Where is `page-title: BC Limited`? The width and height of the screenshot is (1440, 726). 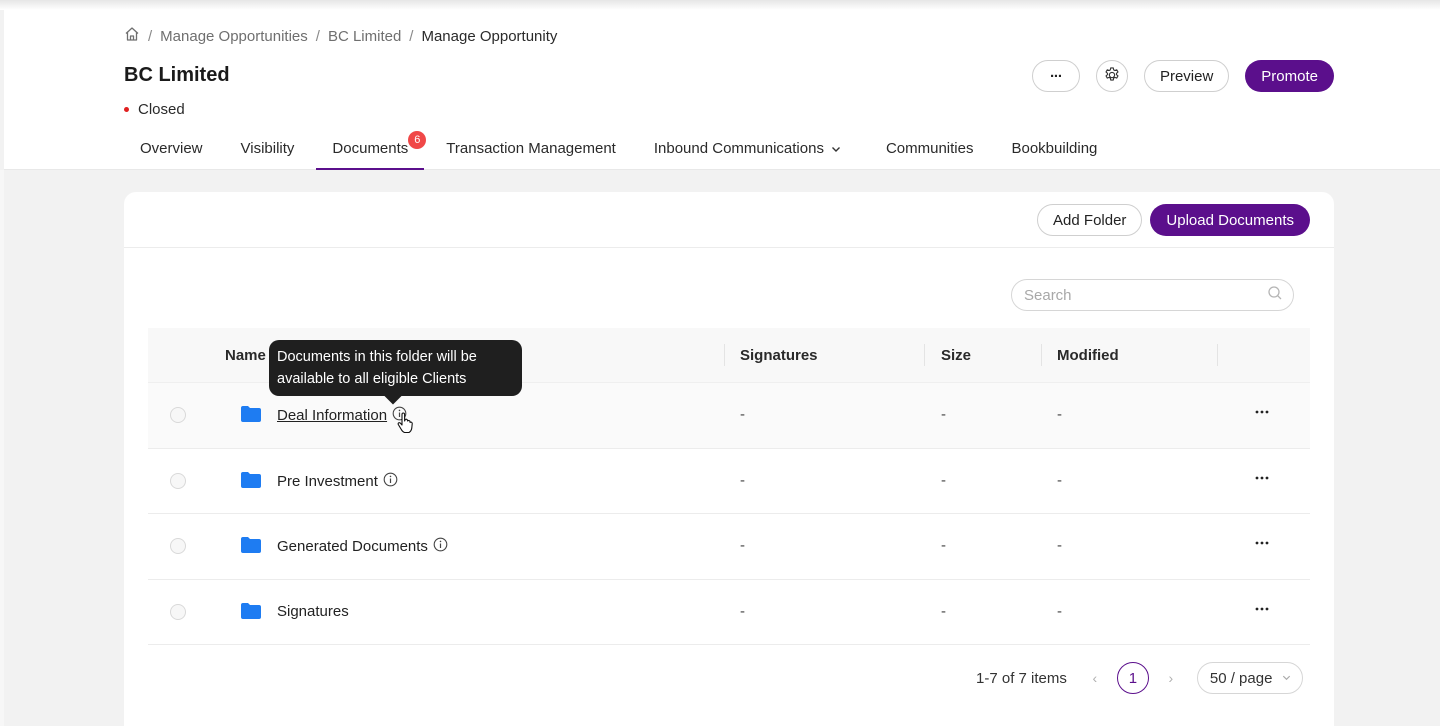 page-title: BC Limited is located at coordinates (177, 75).